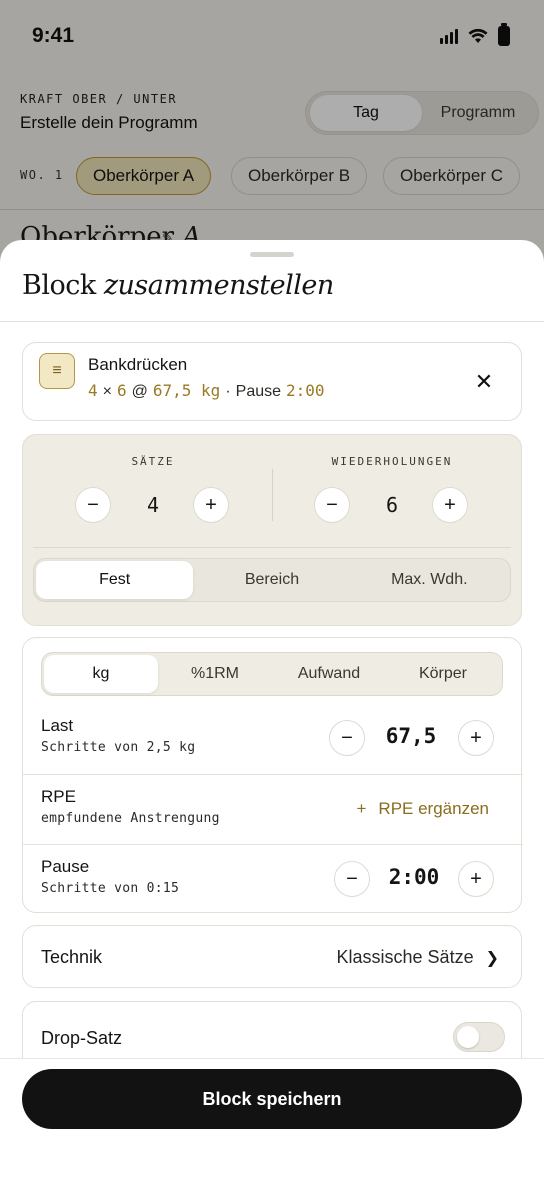  I want to click on drag-handle-icon: ≡, so click(57, 371).